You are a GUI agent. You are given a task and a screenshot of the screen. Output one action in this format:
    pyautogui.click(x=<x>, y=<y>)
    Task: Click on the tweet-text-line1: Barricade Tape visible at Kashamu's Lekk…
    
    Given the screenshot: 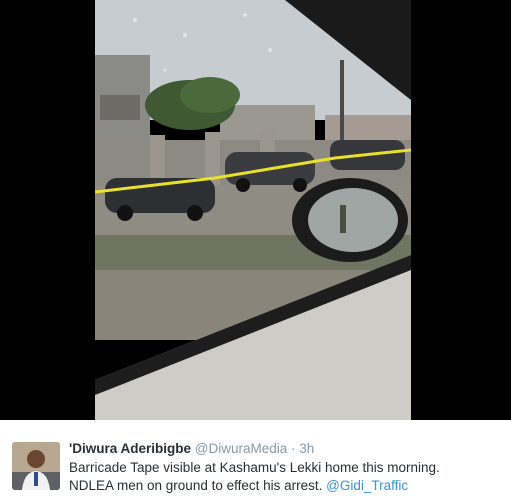 What is the action you would take?
    pyautogui.click(x=254, y=467)
    